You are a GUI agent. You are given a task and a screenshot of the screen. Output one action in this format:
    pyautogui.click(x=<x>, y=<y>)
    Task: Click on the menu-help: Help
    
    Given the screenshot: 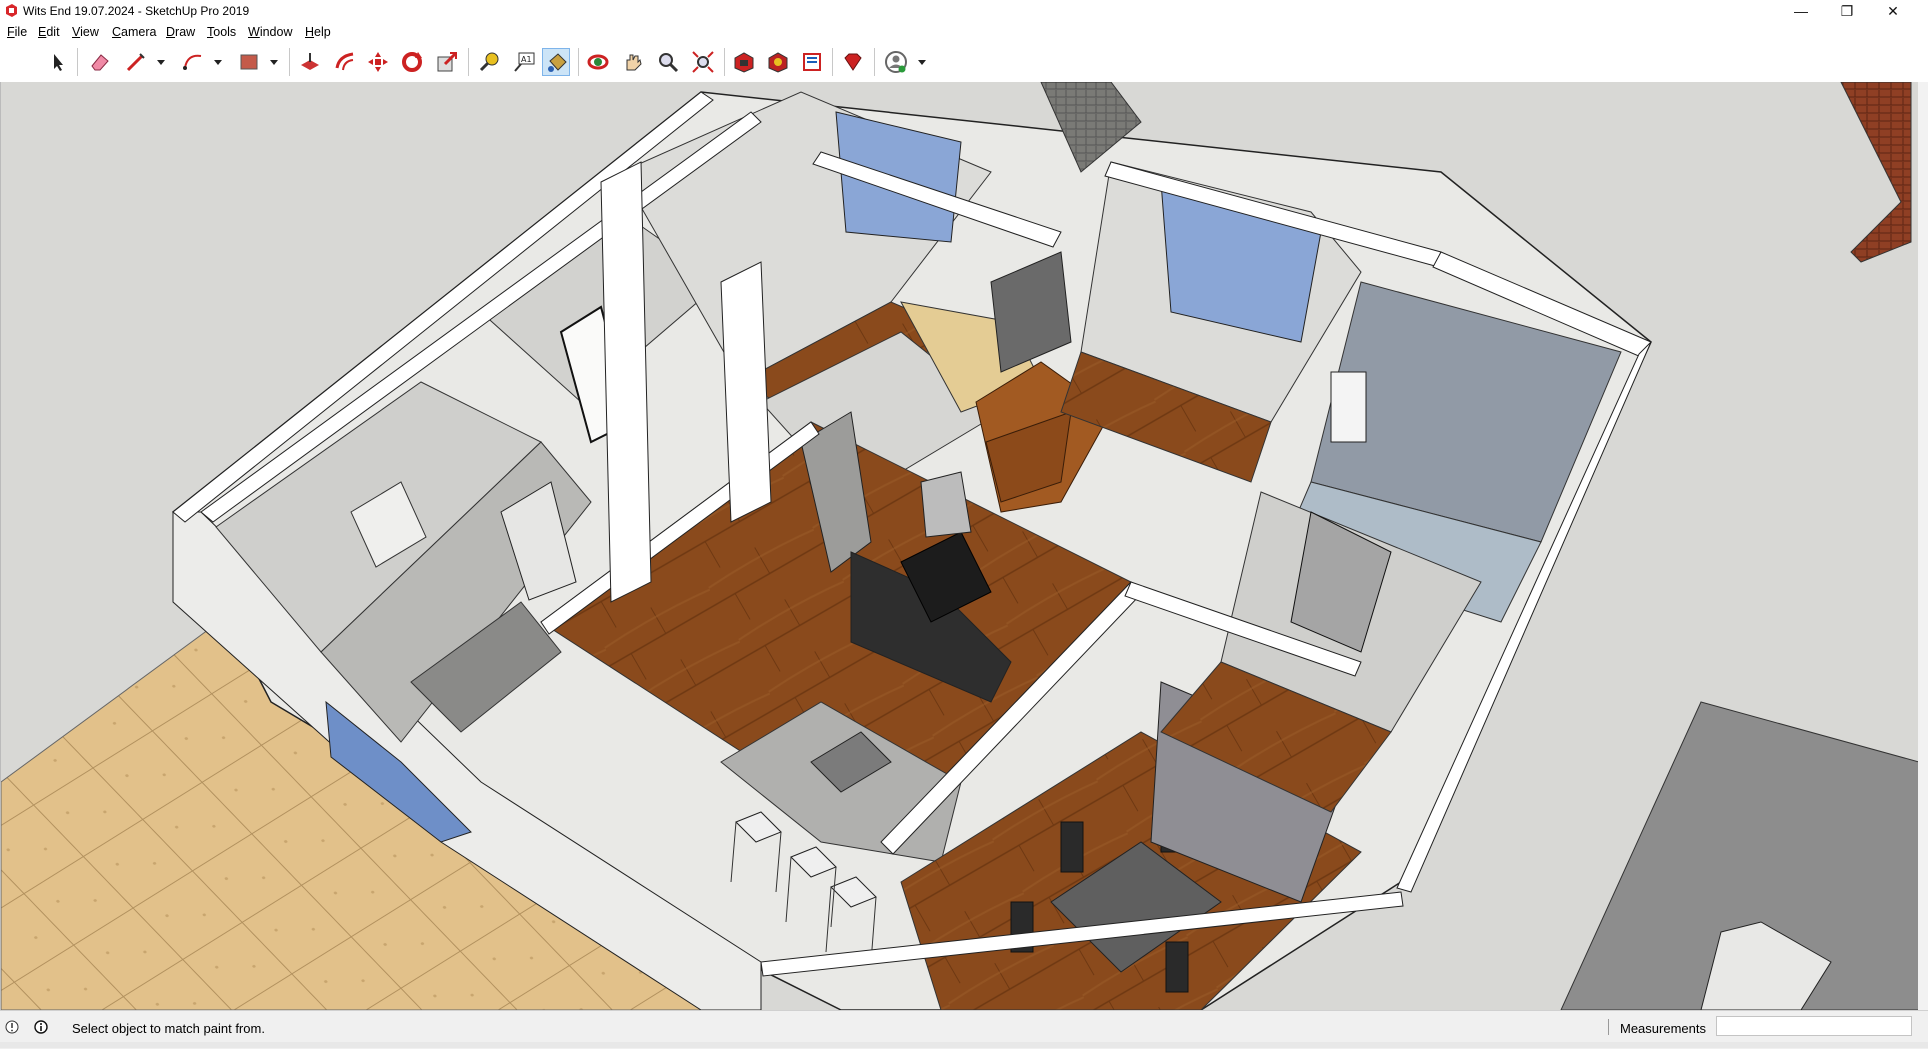 What is the action you would take?
    pyautogui.click(x=318, y=32)
    